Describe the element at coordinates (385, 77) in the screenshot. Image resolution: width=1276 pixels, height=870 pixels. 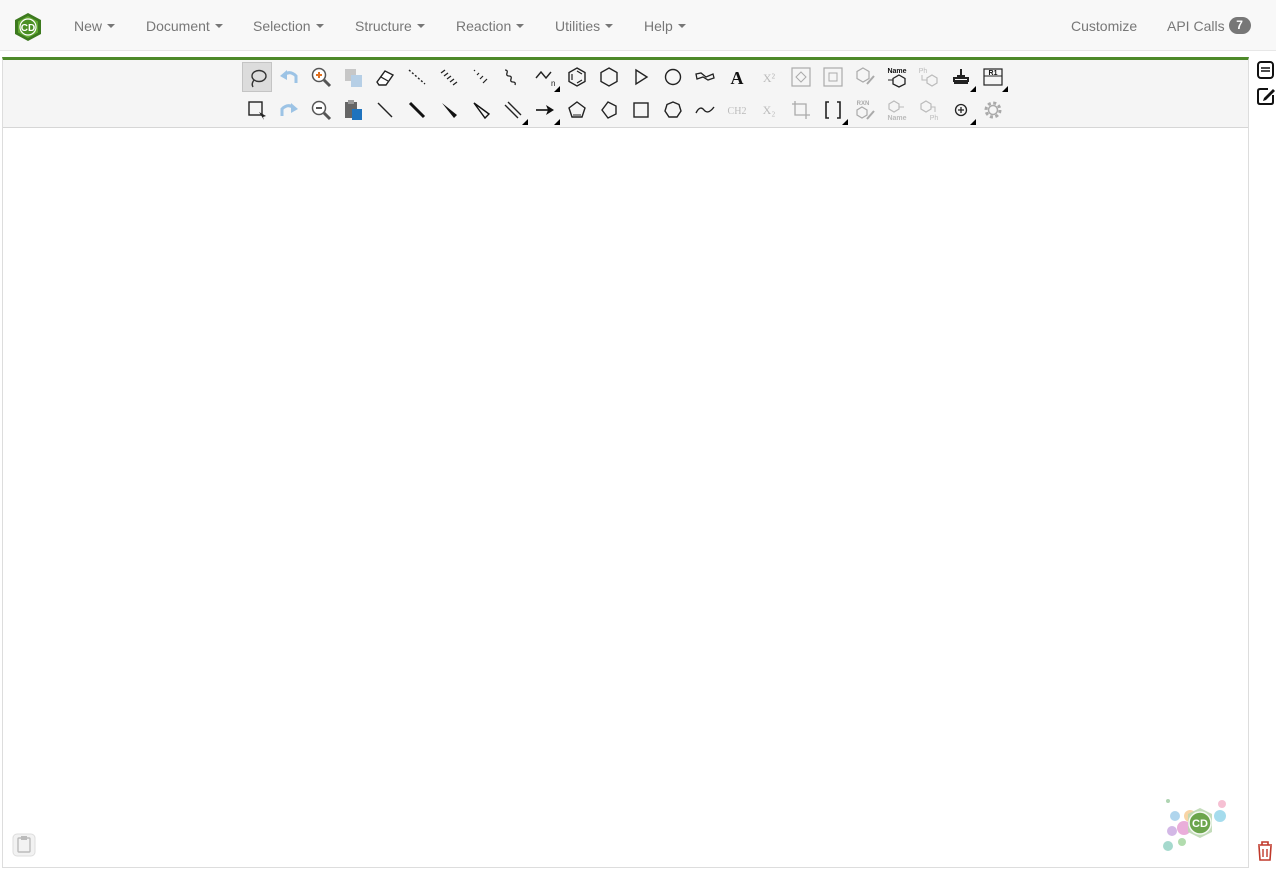
I see `eraser-button` at that location.